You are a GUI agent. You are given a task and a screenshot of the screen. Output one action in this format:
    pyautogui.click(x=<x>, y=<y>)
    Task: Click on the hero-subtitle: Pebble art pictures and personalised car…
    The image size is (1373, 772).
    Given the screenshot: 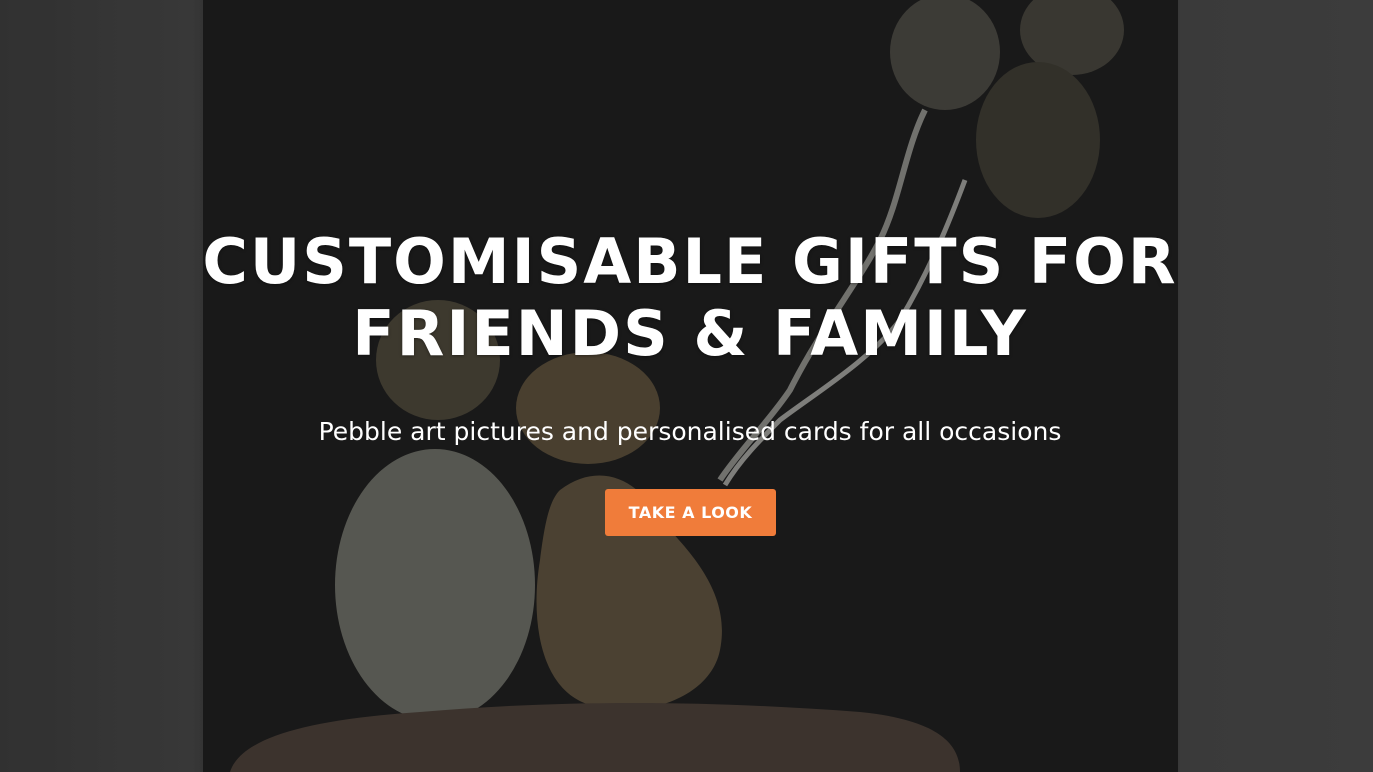 What is the action you would take?
    pyautogui.click(x=690, y=431)
    